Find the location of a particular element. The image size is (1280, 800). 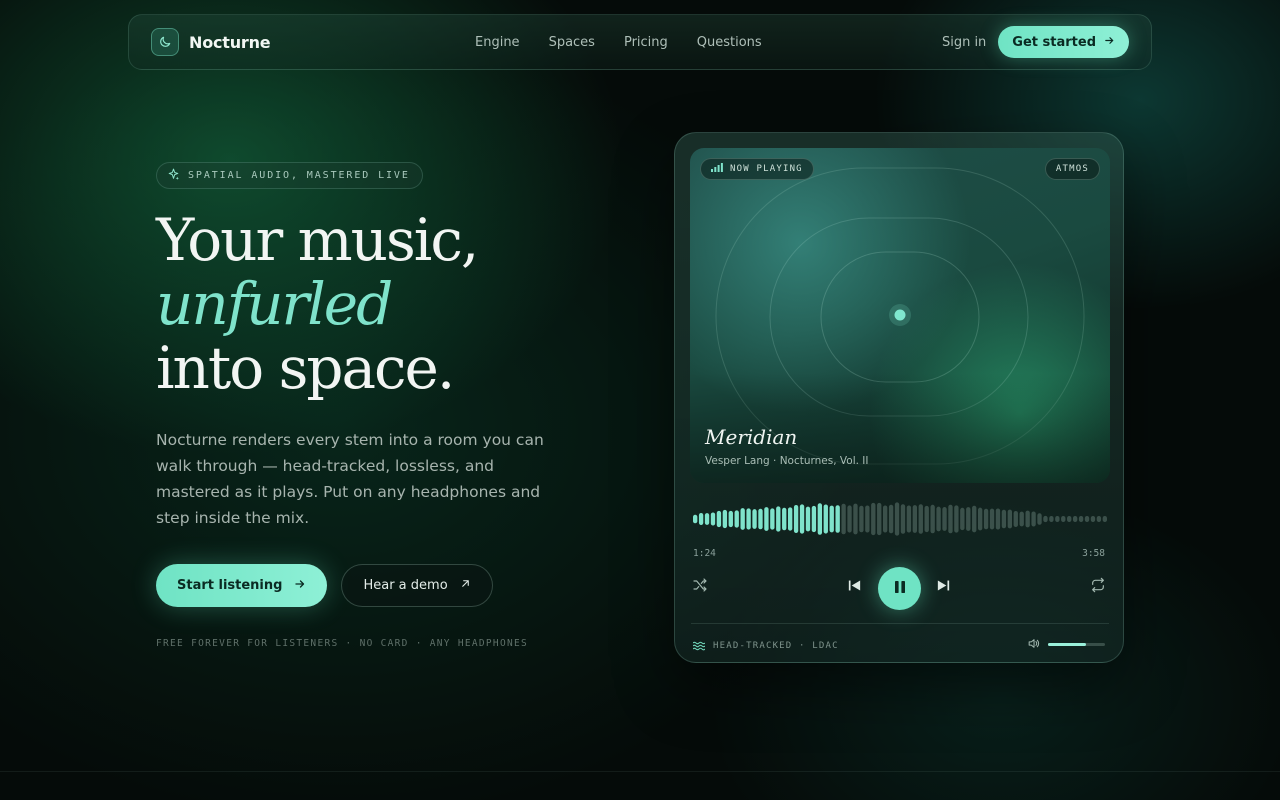

hero-badge: SPATIAL AUDIO, MASTERED LIVE is located at coordinates (289, 175).